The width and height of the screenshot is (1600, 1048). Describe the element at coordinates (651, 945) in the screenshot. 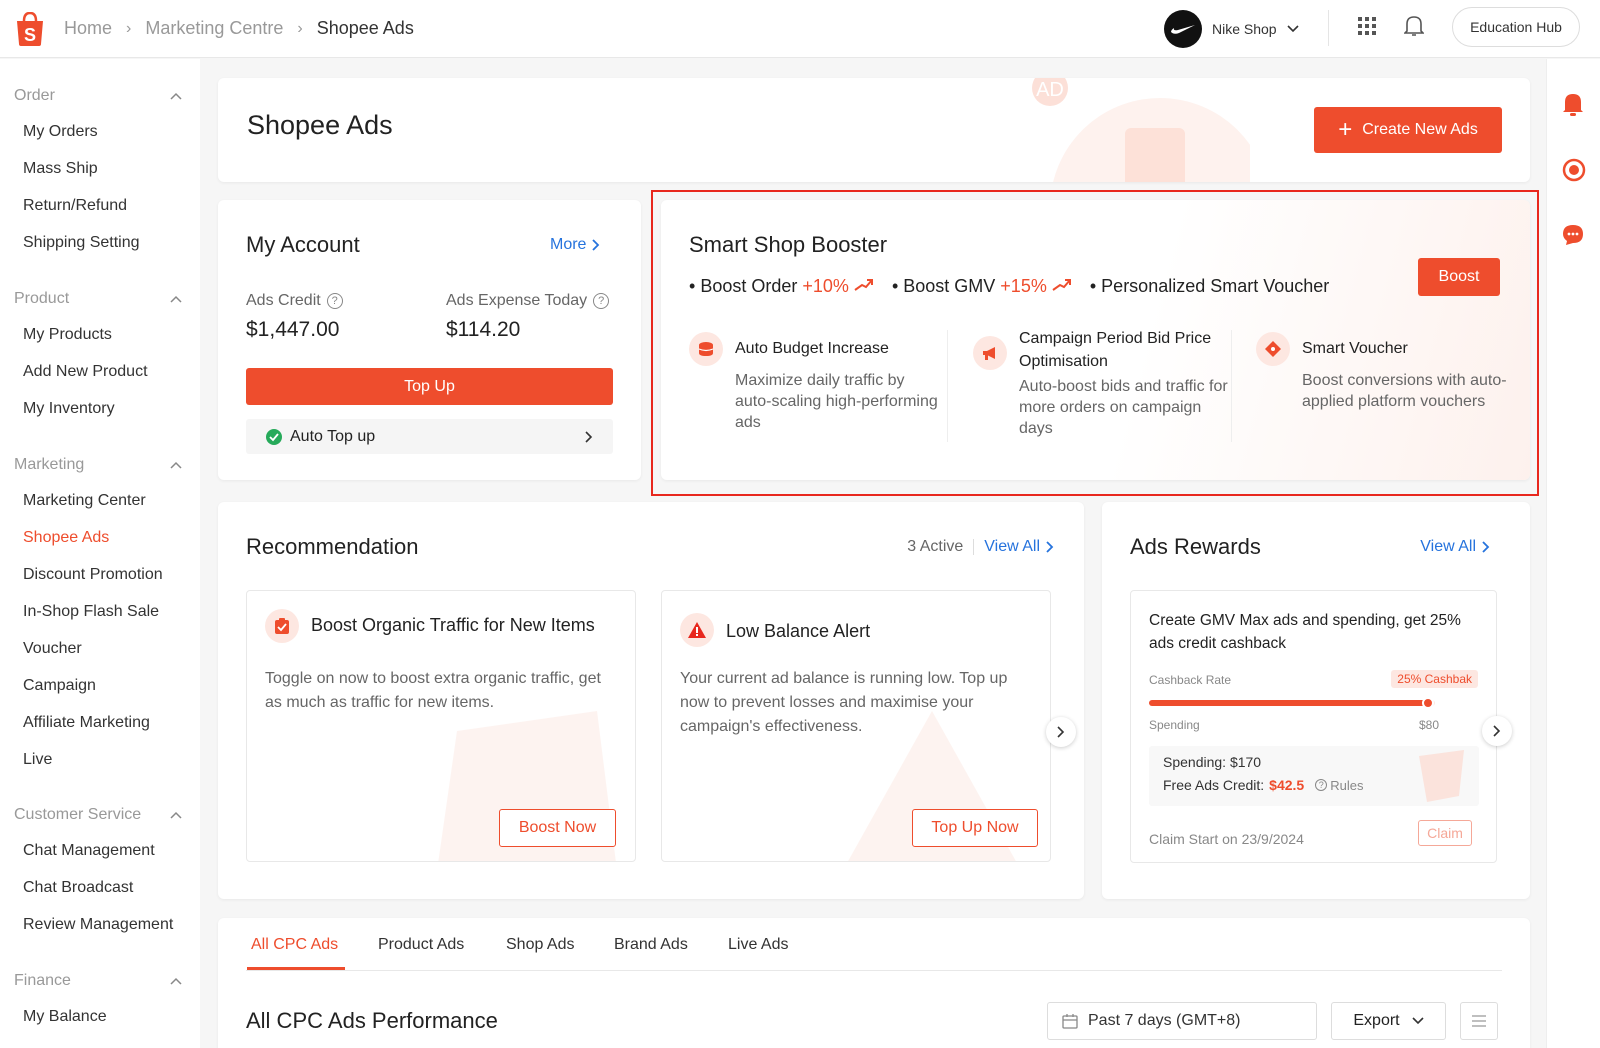

I see `tab-brand-ads: Brand Ads` at that location.